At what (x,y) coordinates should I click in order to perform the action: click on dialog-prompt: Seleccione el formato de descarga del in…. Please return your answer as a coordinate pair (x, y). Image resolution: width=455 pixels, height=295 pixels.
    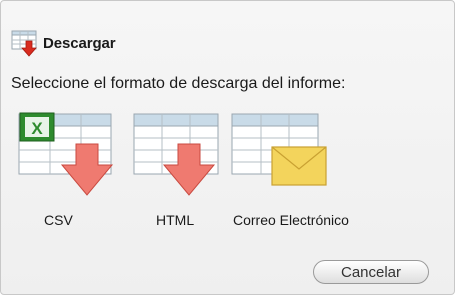
    Looking at the image, I should click on (178, 83).